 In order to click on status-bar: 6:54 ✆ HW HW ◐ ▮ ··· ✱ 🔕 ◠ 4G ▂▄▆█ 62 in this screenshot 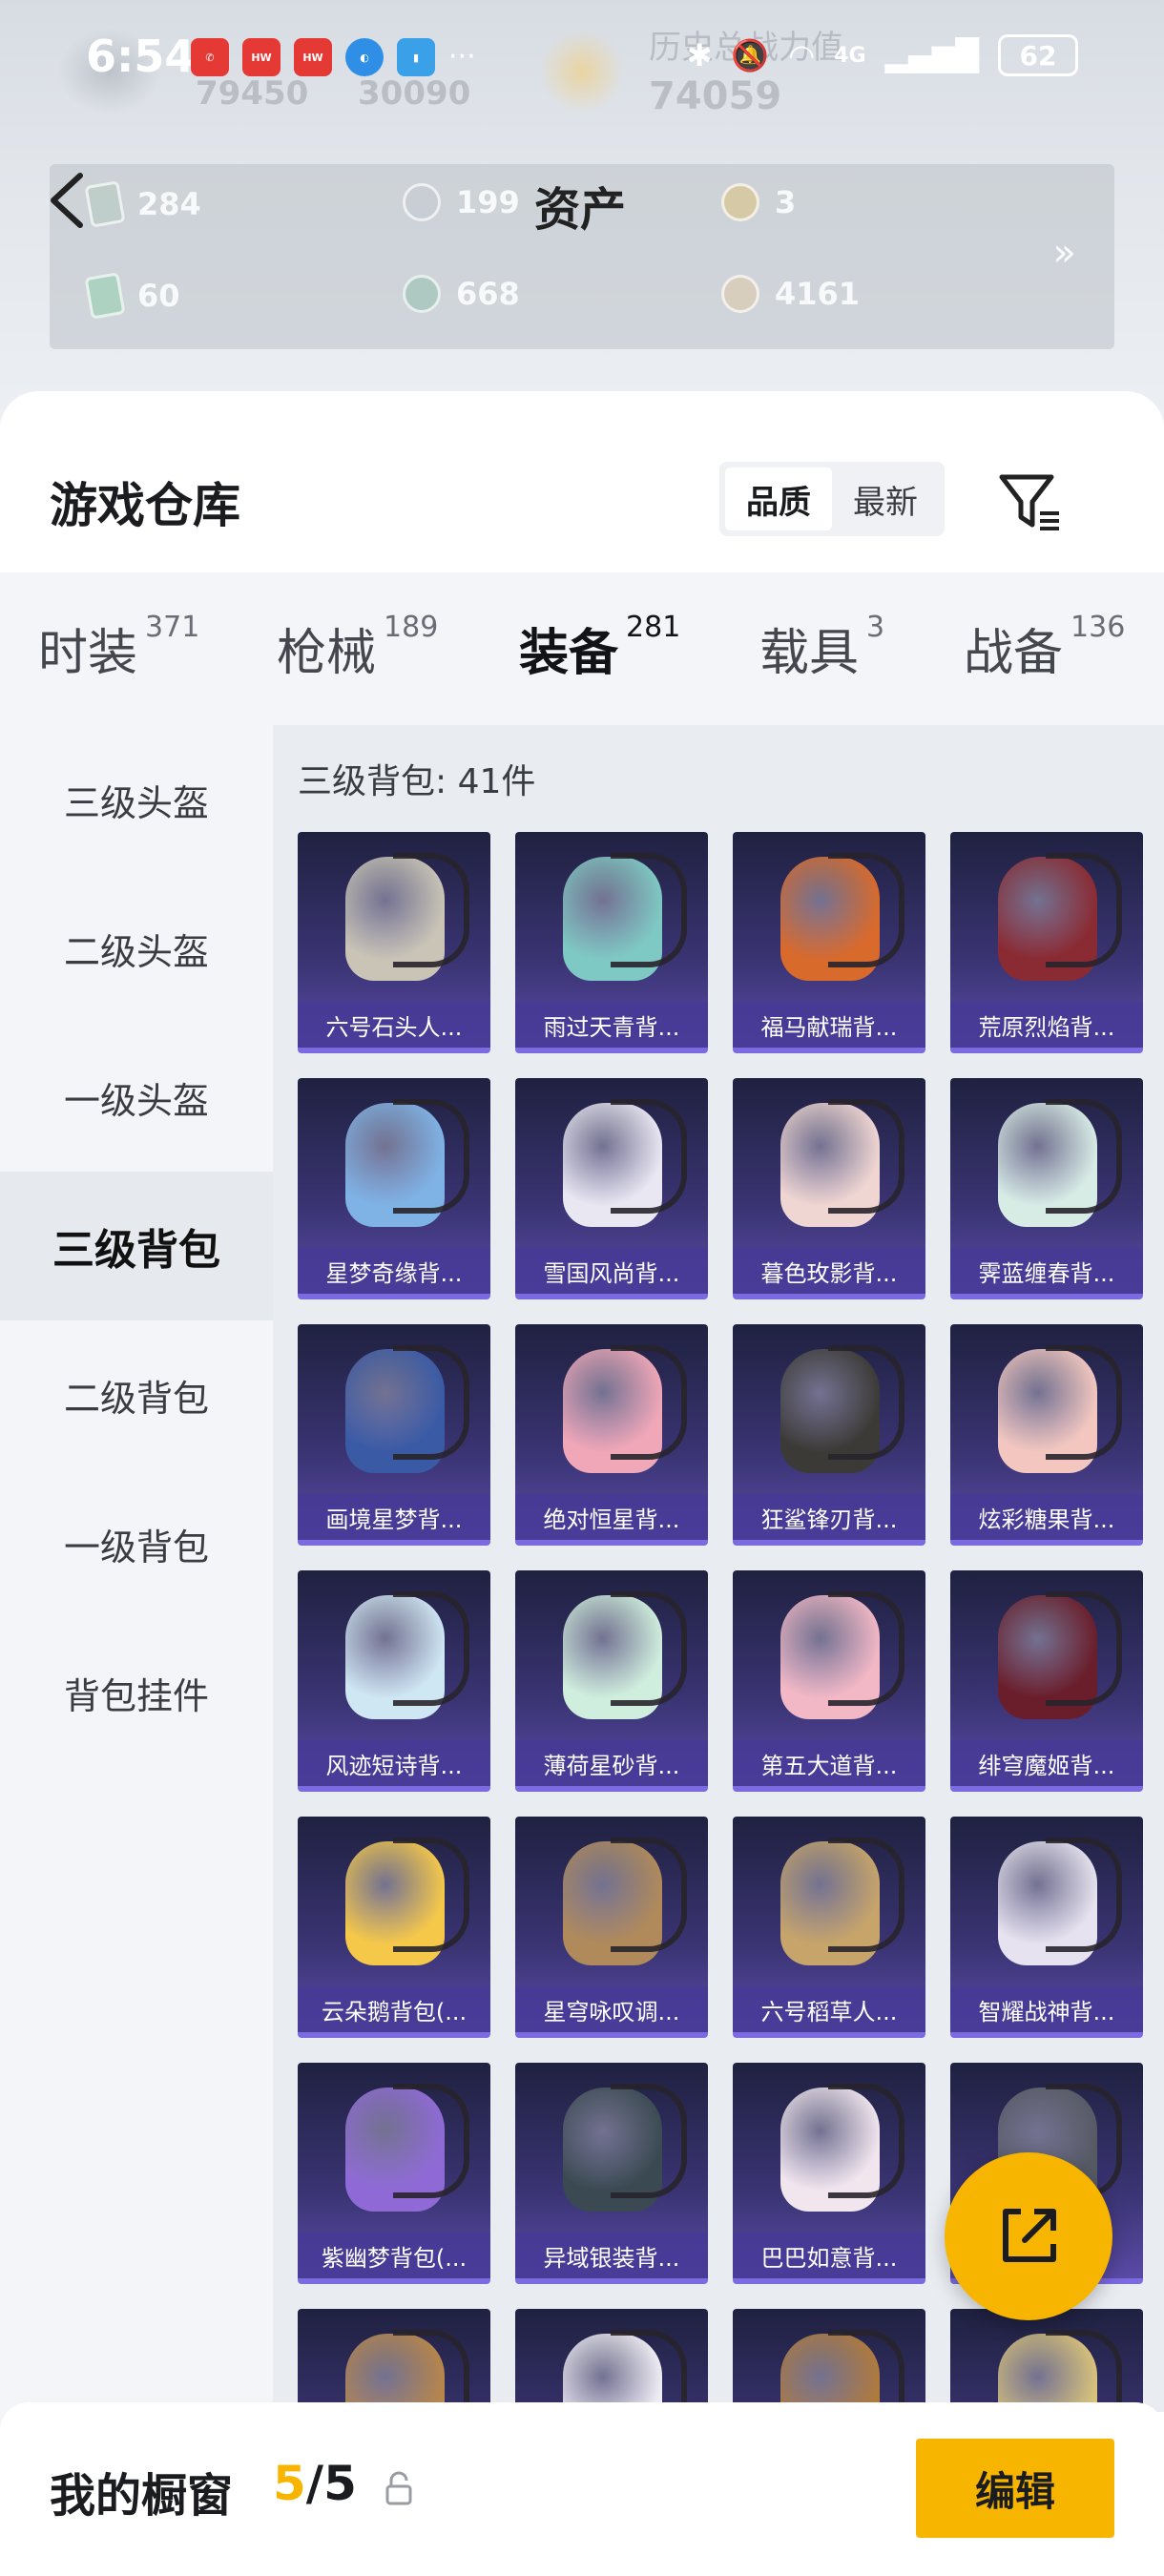, I will do `click(582, 57)`.